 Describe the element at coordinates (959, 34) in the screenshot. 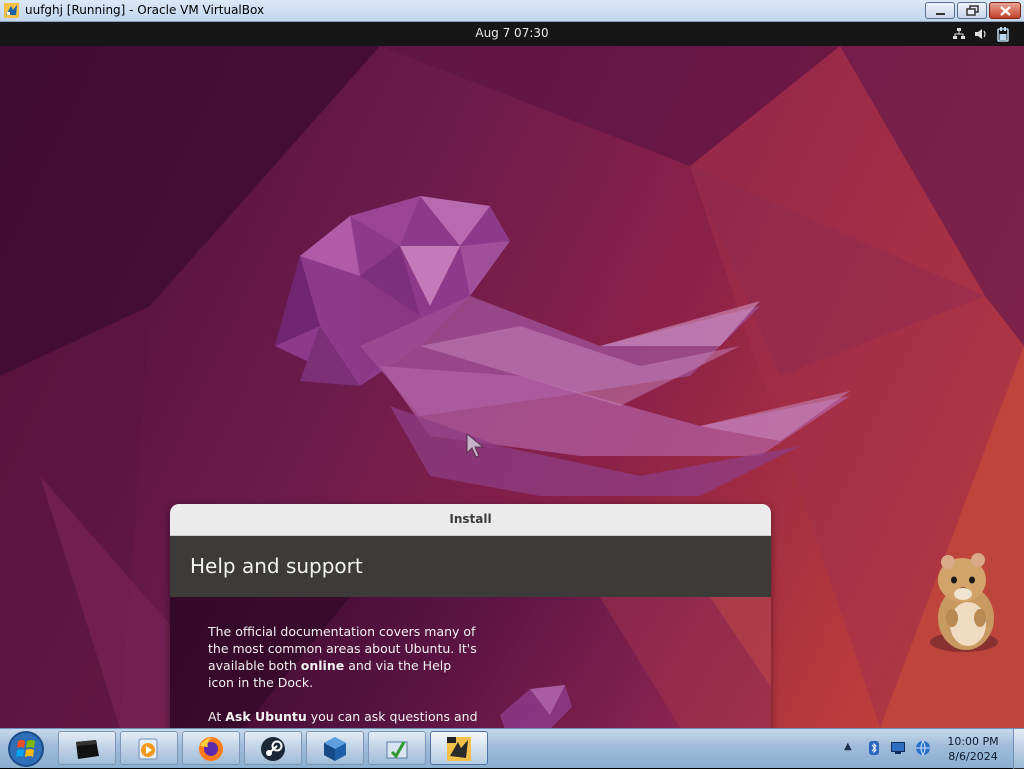

I see `network-icon` at that location.